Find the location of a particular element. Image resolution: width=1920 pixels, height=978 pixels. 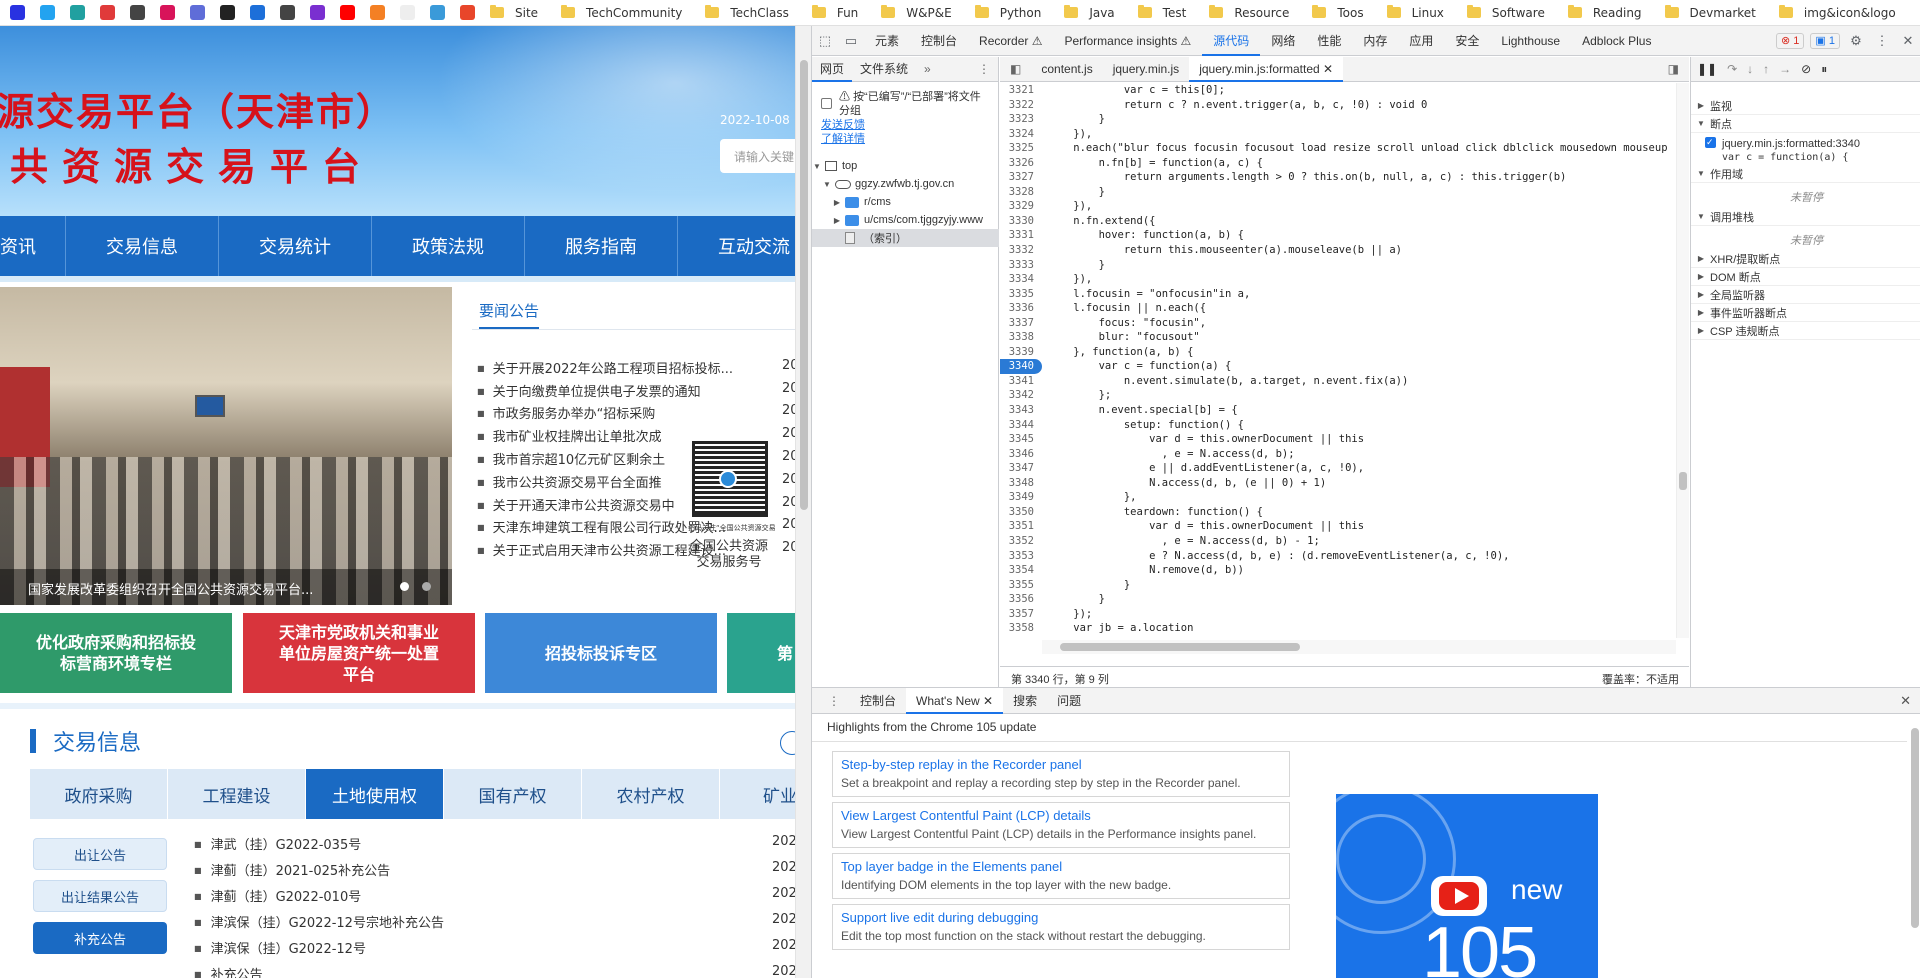

trade-side-button: 出让公告 is located at coordinates (100, 854).